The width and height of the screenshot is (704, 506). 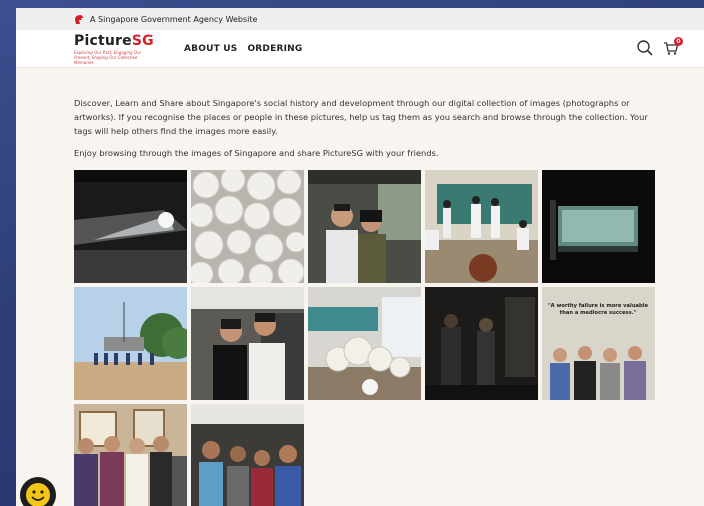 What do you see at coordinates (243, 49) in the screenshot?
I see `main-nav: ABOUT US ORDERING` at bounding box center [243, 49].